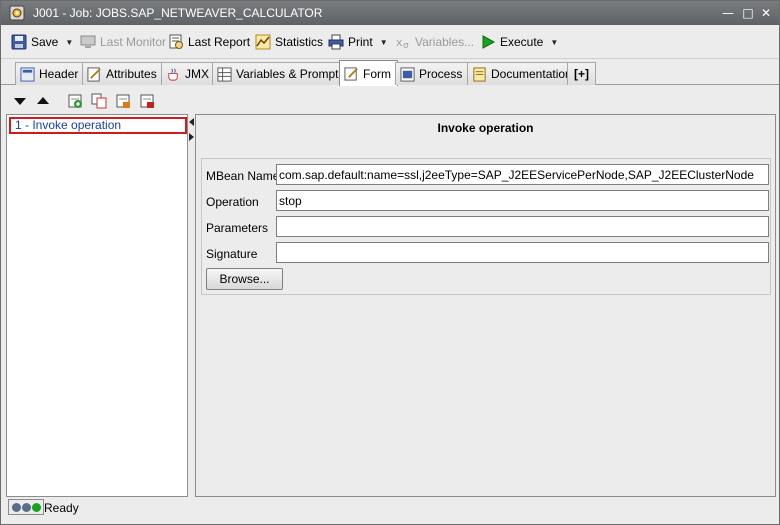  Describe the element at coordinates (522, 226) in the screenshot. I see `parameters-field` at that location.